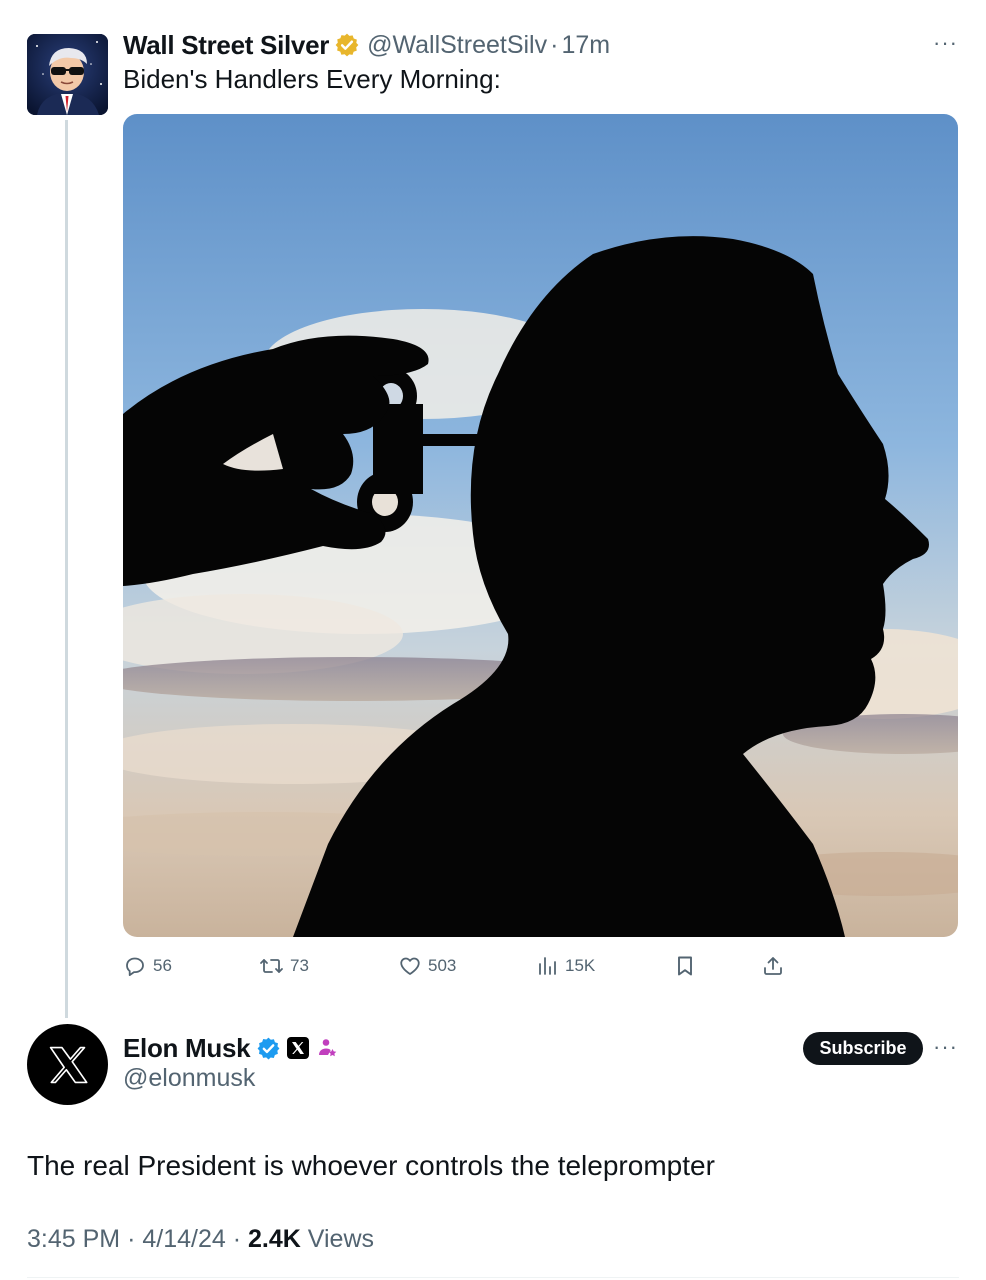  What do you see at coordinates (580, 965) in the screenshot?
I see `views-count: 15K` at bounding box center [580, 965].